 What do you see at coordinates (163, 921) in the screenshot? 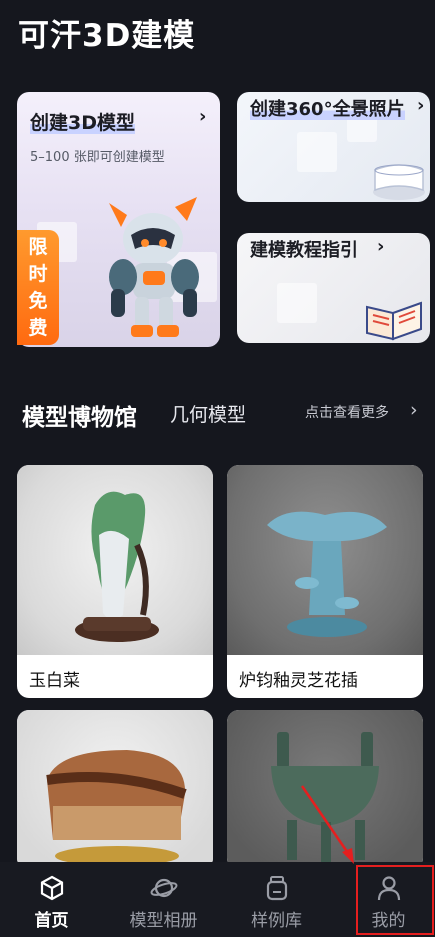
I see `nav-label: 模型相册` at bounding box center [163, 921].